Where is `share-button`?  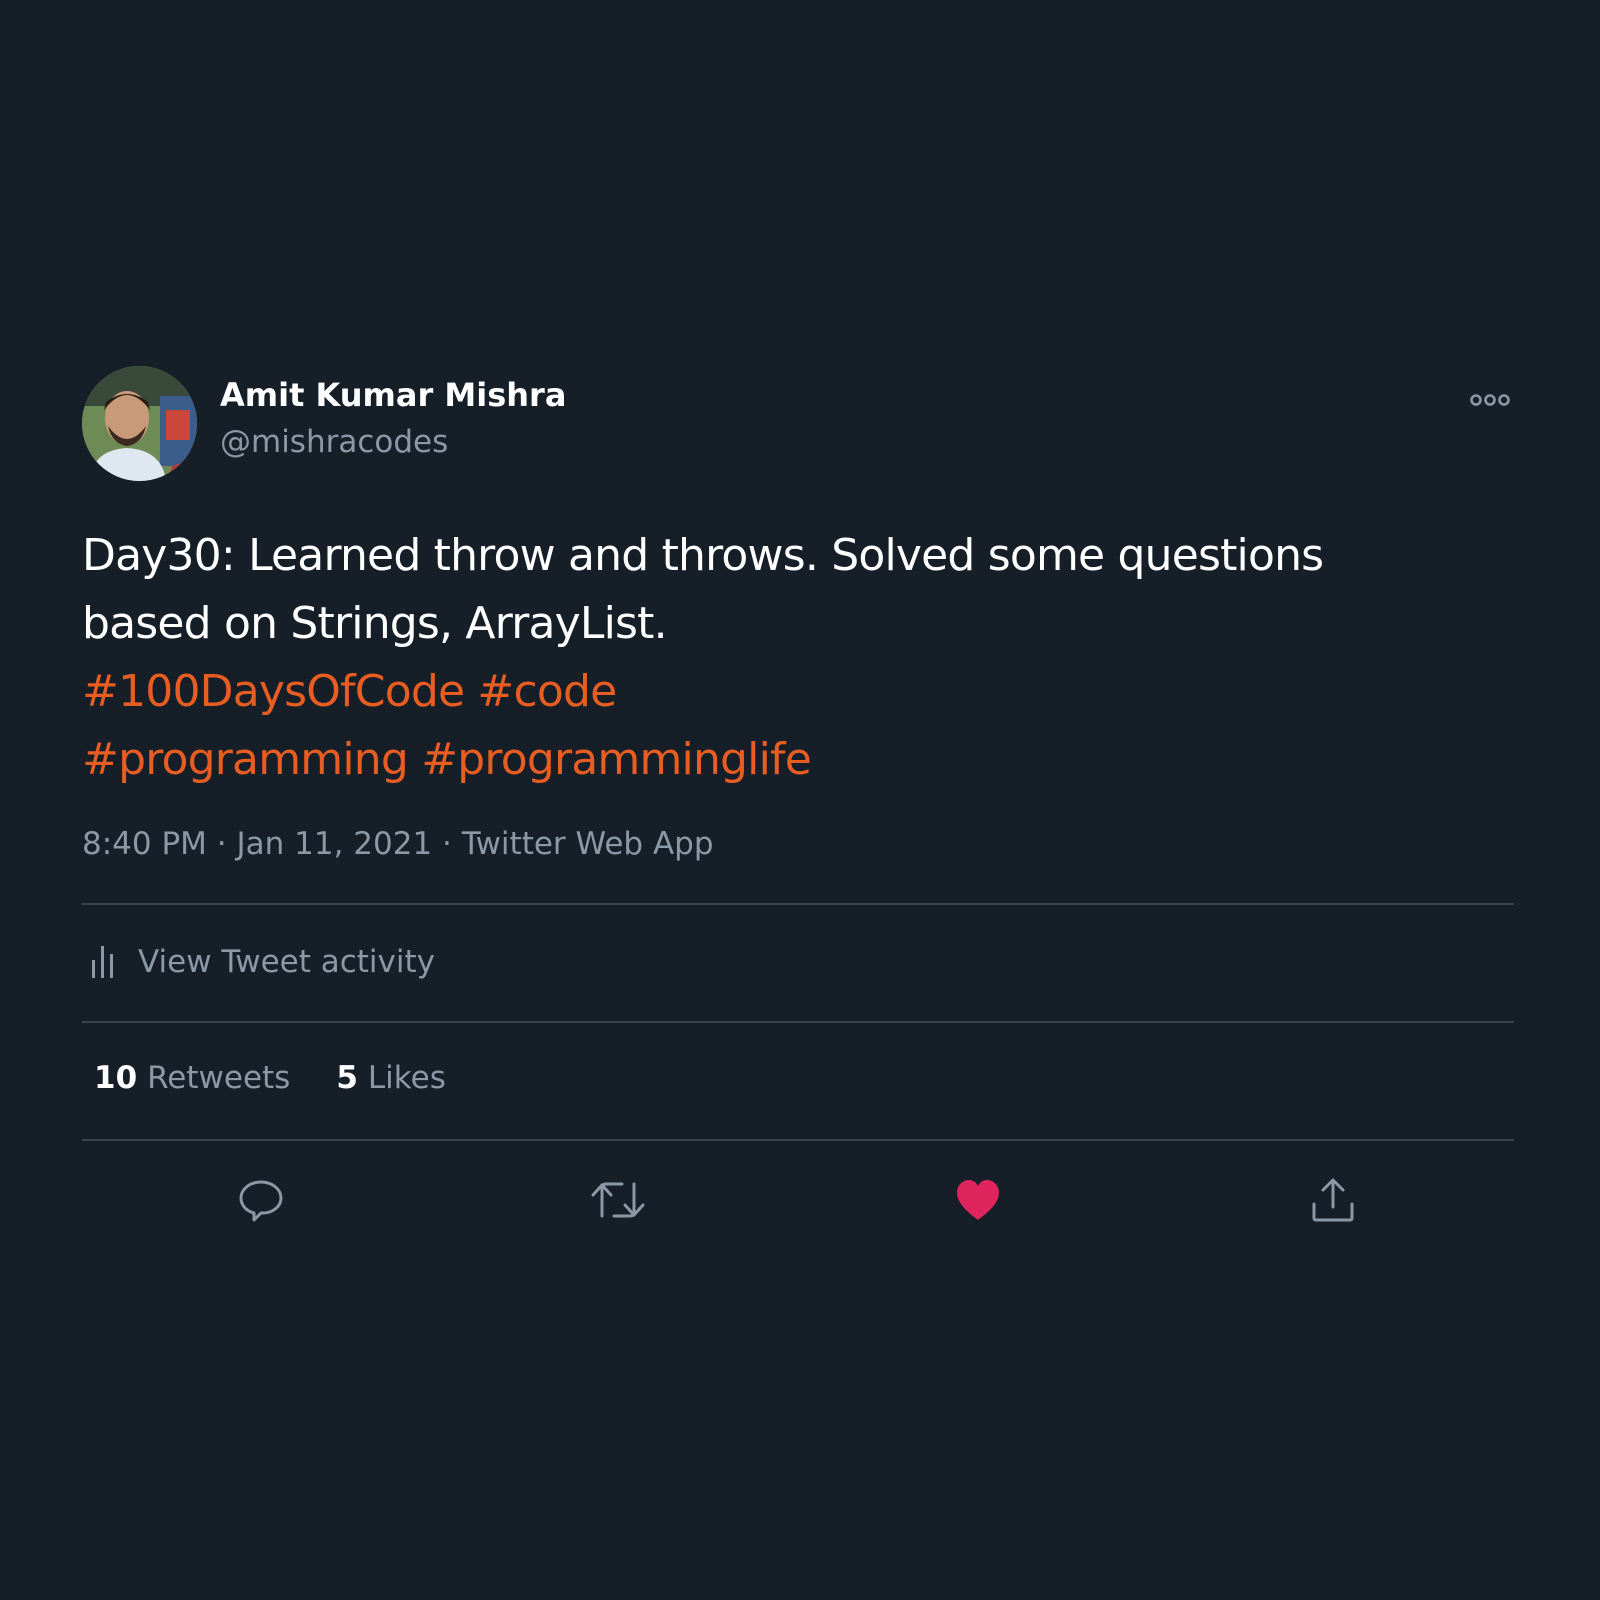
share-button is located at coordinates (1333, 1200).